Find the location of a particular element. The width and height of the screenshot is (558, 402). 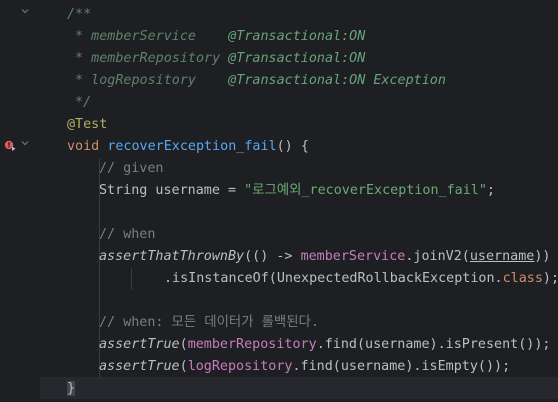

code-token: * memberRepository is located at coordinates (148, 58).